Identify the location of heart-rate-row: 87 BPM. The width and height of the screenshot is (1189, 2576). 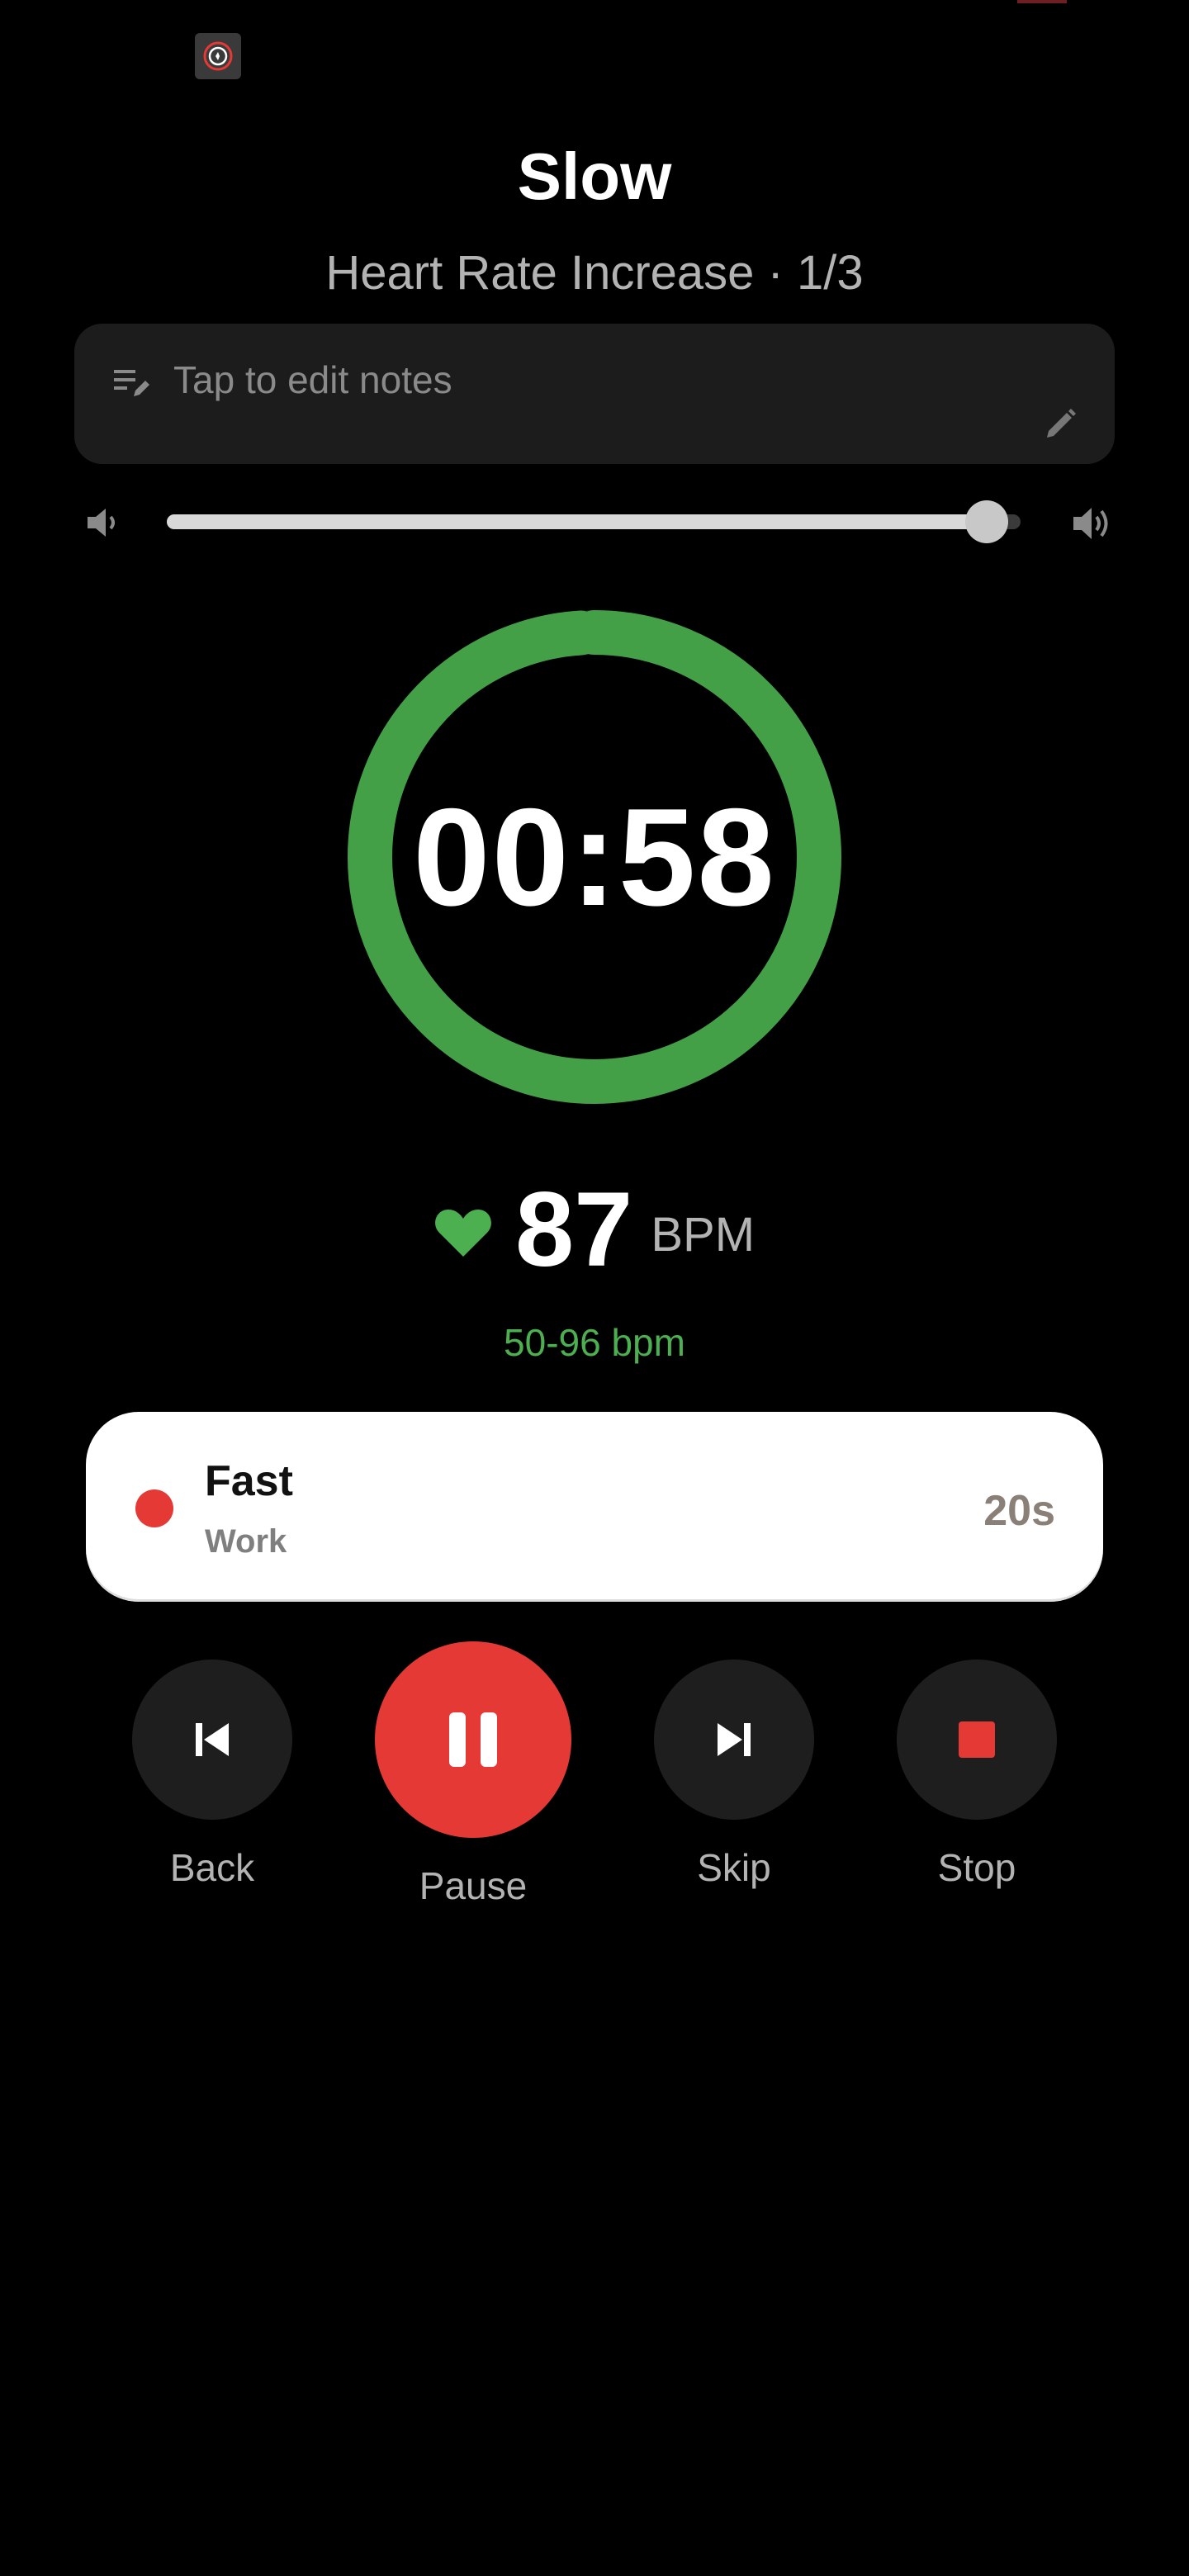
(594, 1230).